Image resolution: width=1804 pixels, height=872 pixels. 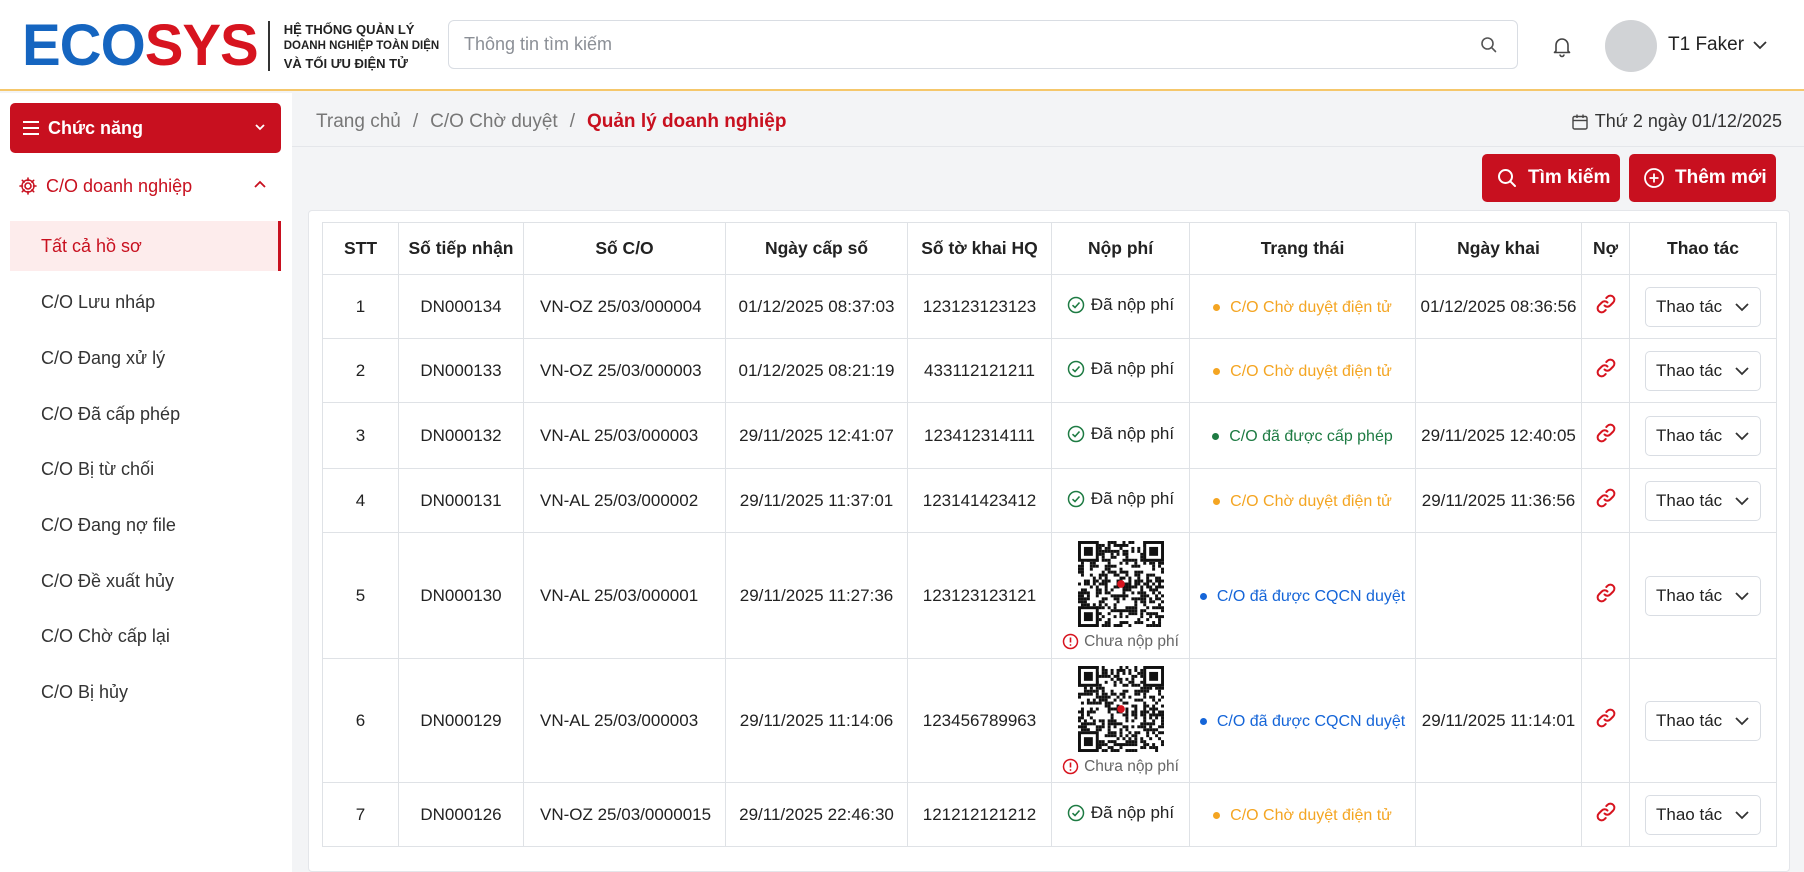 What do you see at coordinates (345, 63) in the screenshot?
I see `logo-subtitle-line-3: VÀ TỐI ƯU ĐIỆN TỬ` at bounding box center [345, 63].